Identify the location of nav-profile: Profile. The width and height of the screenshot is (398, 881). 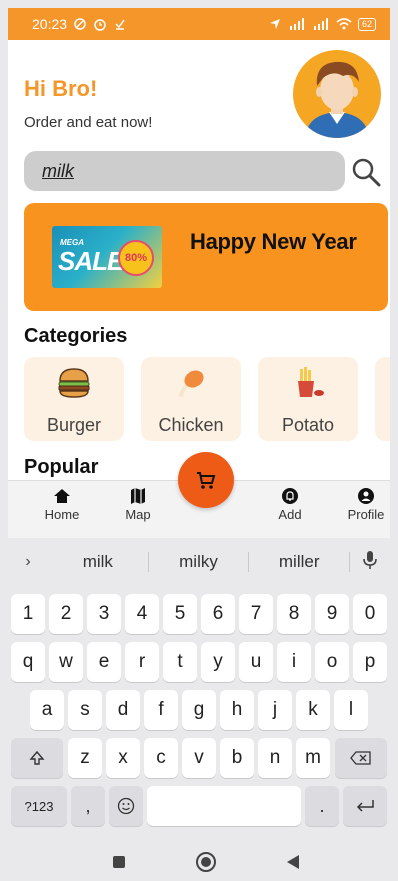
(366, 504).